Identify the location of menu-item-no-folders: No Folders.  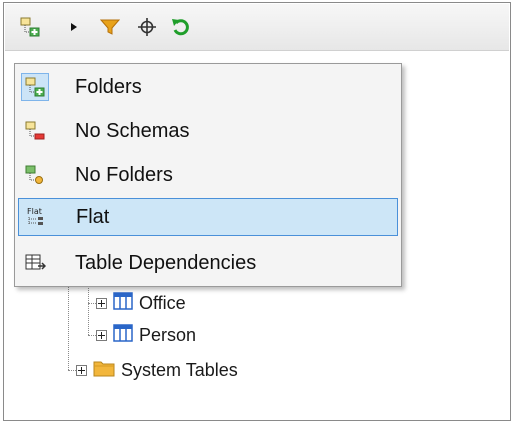
(208, 175).